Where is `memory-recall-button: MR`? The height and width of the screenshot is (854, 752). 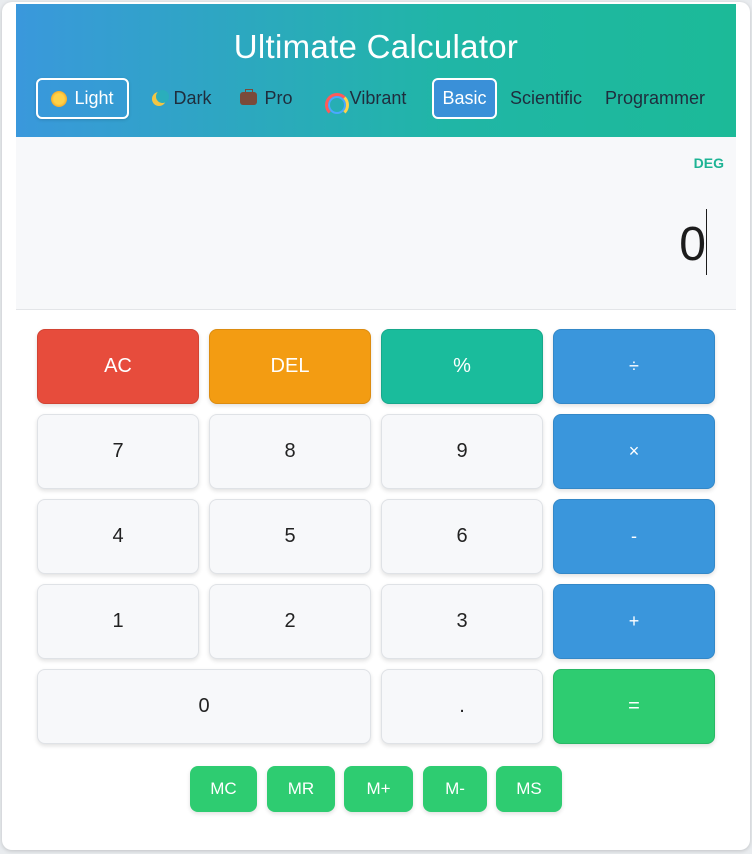
memory-recall-button: MR is located at coordinates (301, 789).